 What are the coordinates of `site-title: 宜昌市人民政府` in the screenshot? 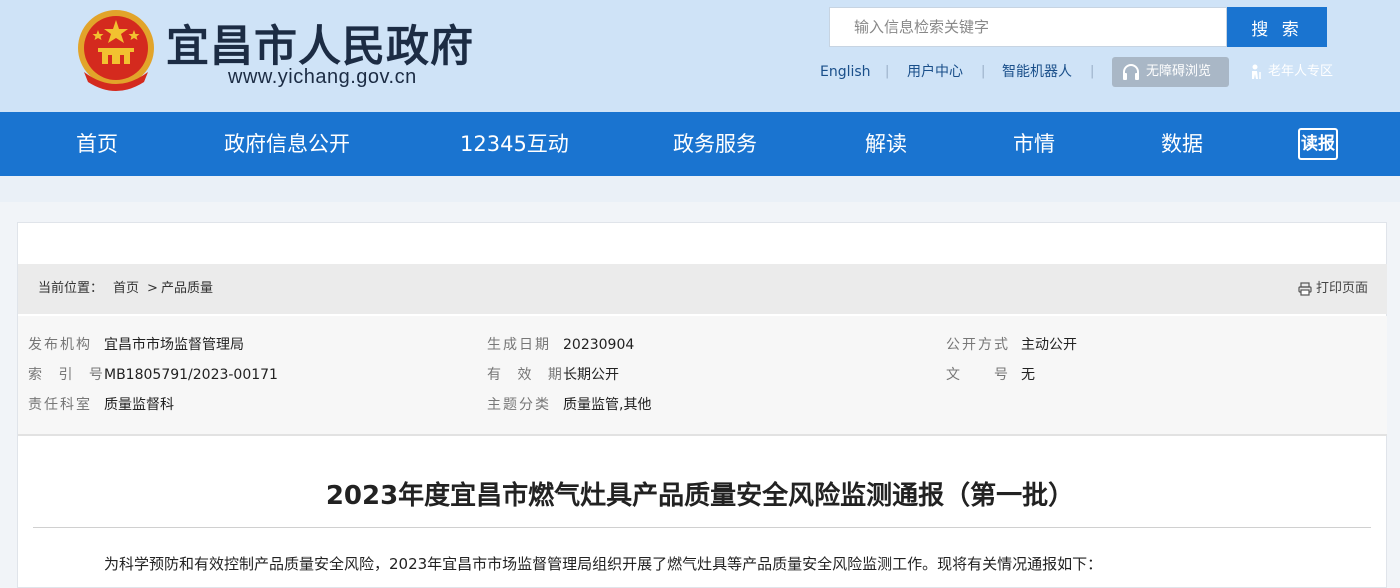 It's located at (320, 43).